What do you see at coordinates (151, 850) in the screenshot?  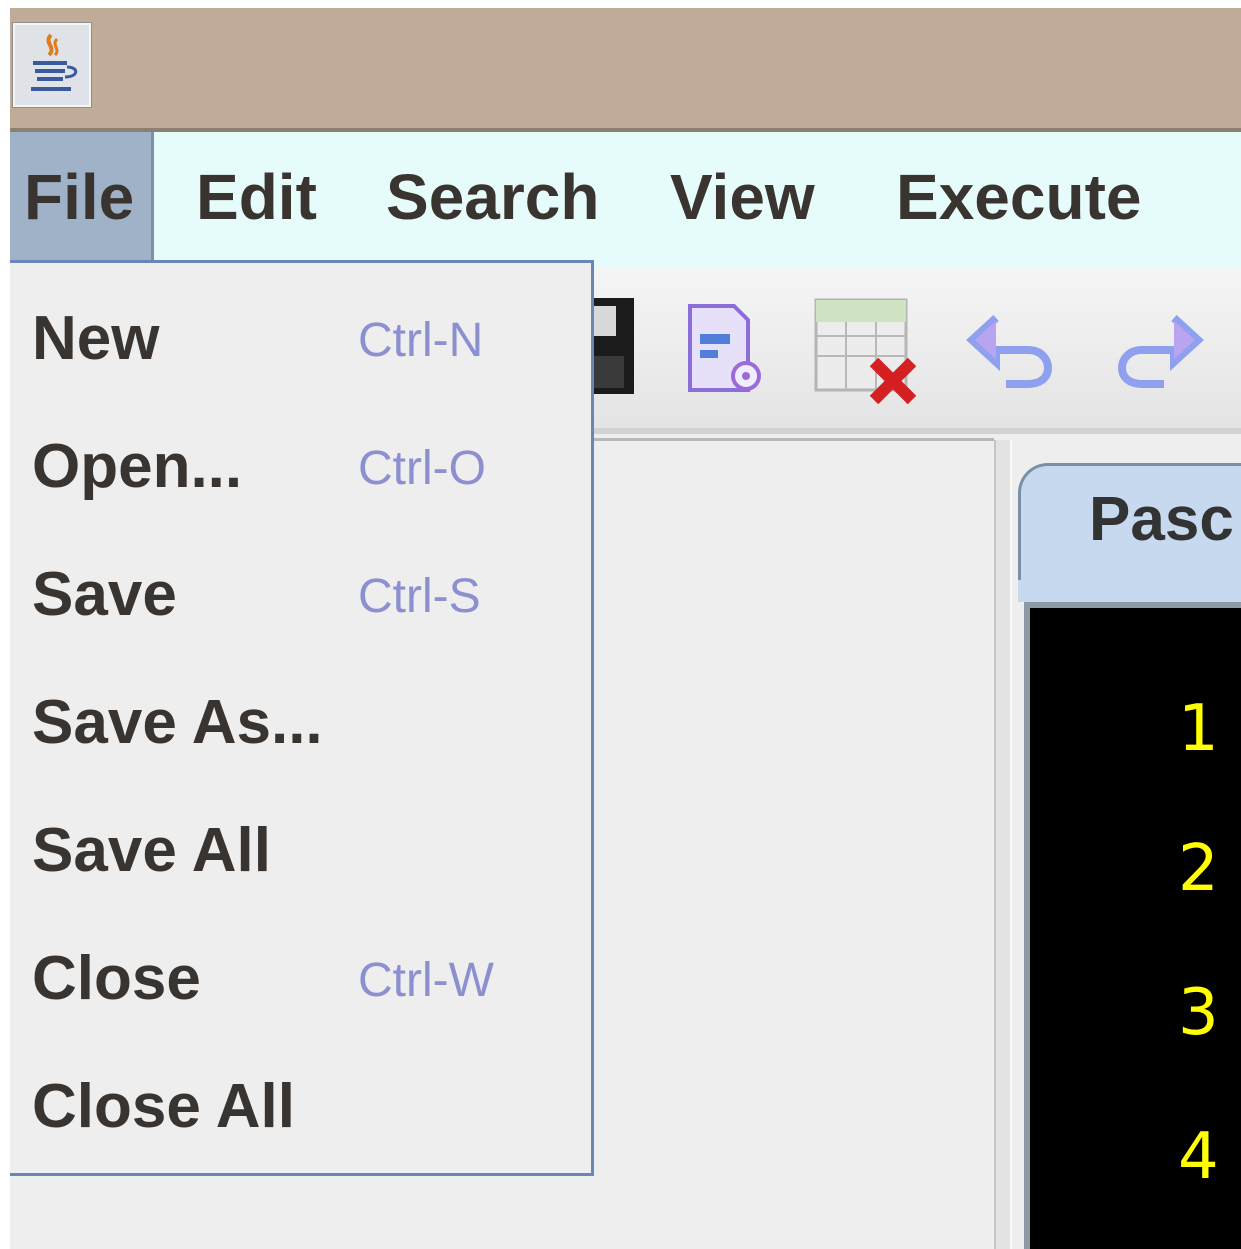 I see `menu-item-label: Save All` at bounding box center [151, 850].